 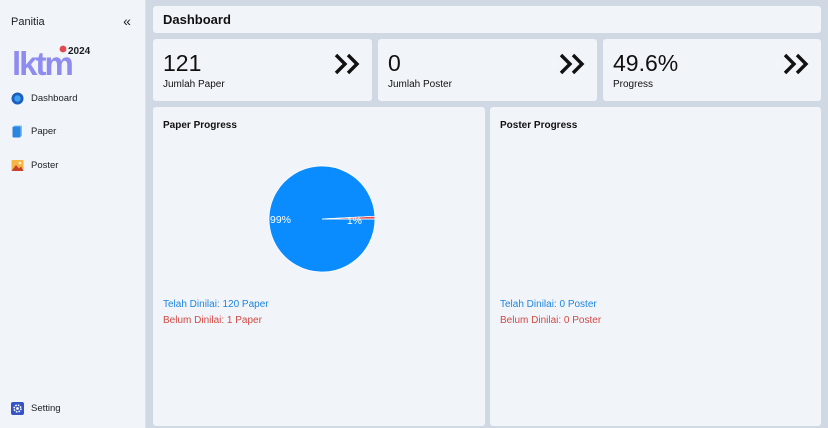 What do you see at coordinates (17, 131) in the screenshot?
I see `paper-icon` at bounding box center [17, 131].